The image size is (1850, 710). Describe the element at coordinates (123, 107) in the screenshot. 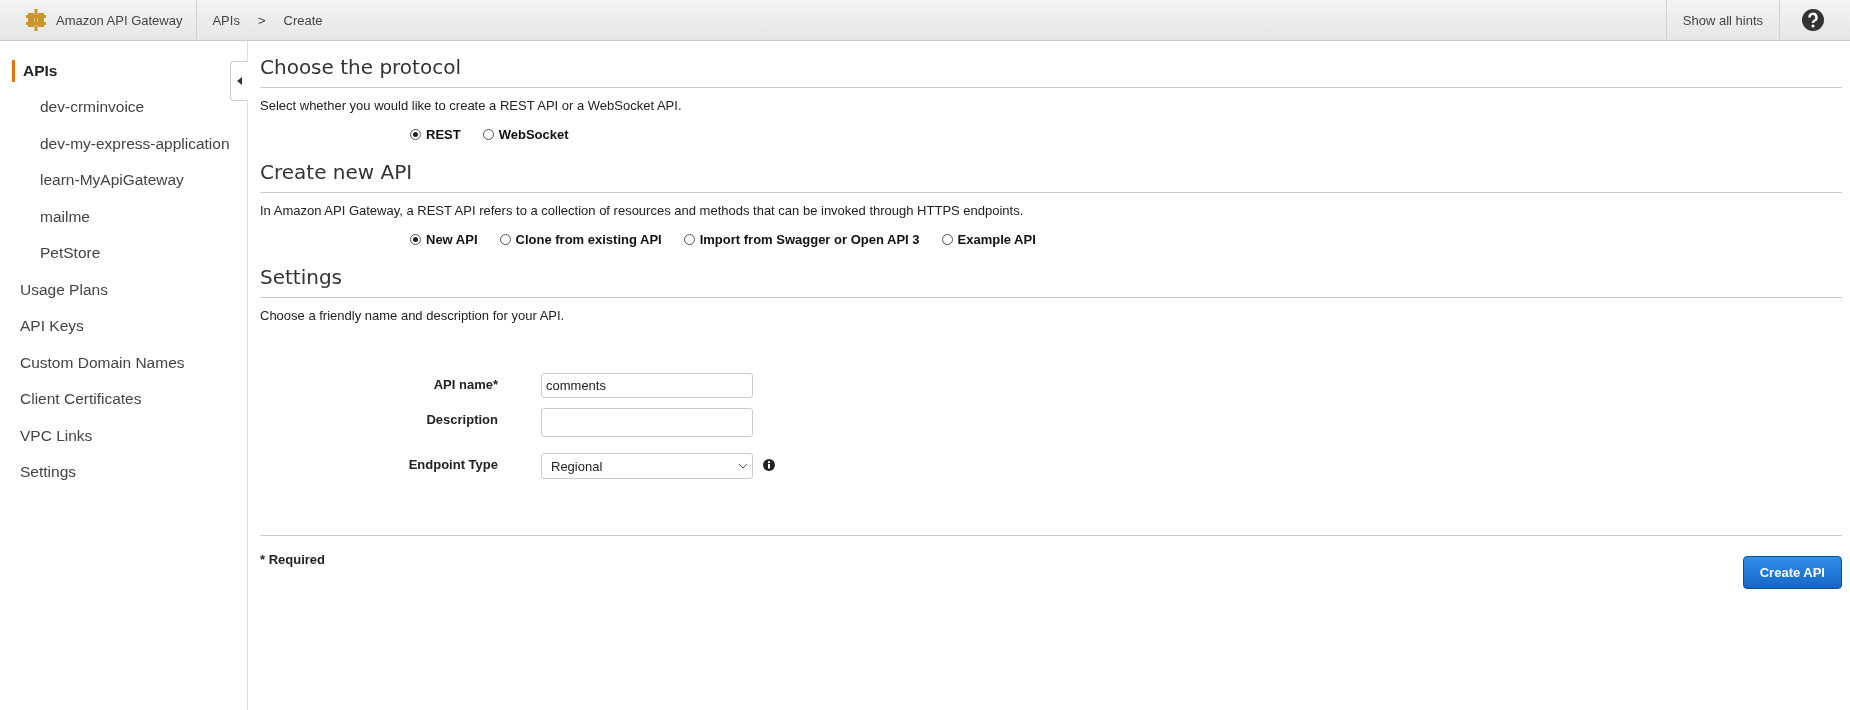

I see `sidebar-item: dev-crminvoice` at that location.